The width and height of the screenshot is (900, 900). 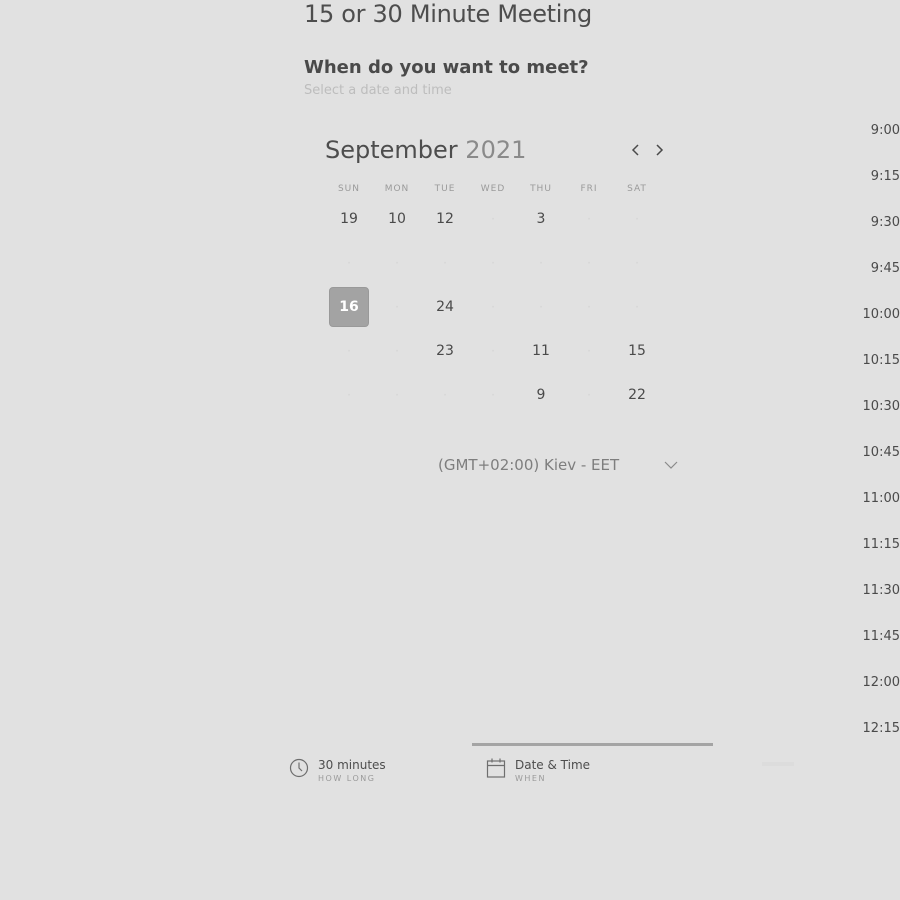 What do you see at coordinates (870, 222) in the screenshot?
I see `time-slot: 9:30` at bounding box center [870, 222].